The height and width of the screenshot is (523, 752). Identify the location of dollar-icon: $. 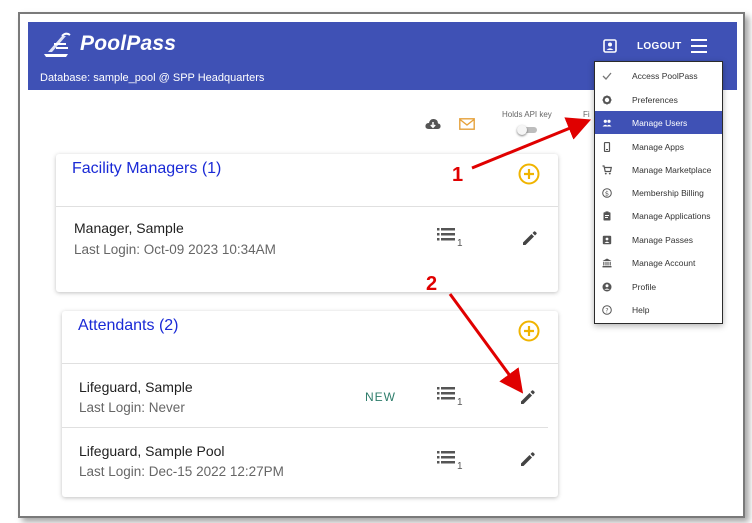
(607, 192).